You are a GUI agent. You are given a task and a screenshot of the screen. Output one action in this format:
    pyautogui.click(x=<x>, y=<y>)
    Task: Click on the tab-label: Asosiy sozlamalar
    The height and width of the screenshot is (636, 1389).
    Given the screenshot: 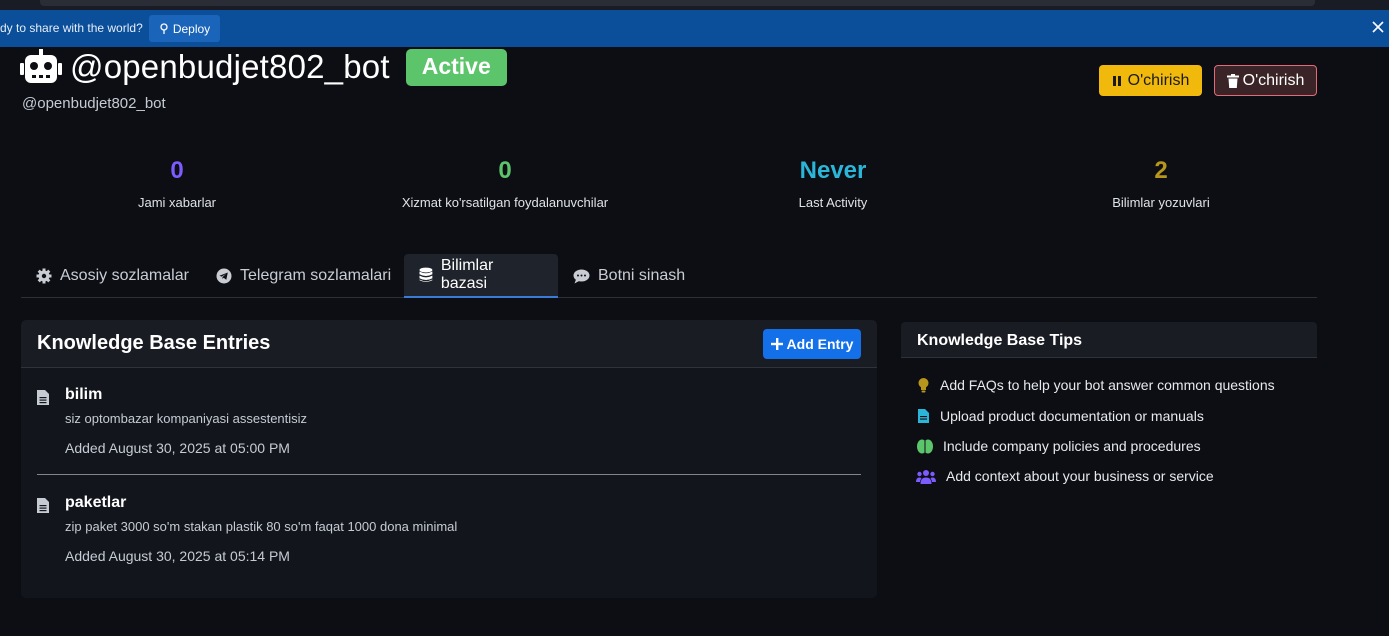 What is the action you would take?
    pyautogui.click(x=124, y=275)
    